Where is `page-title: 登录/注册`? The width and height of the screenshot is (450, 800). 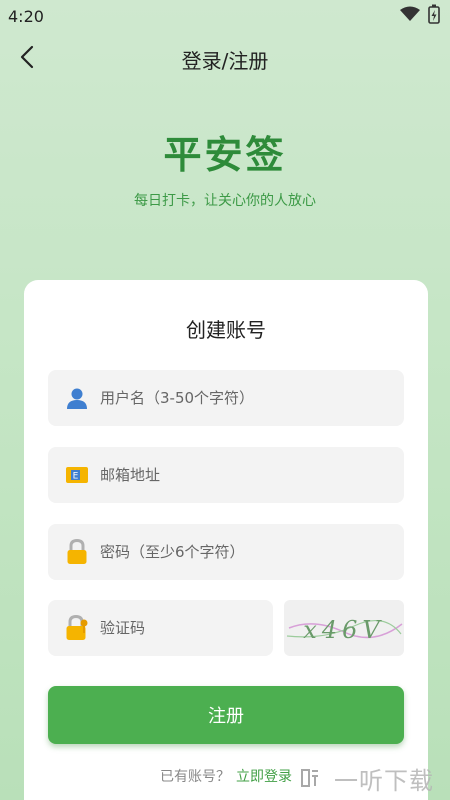
page-title: 登录/注册 is located at coordinates (225, 60).